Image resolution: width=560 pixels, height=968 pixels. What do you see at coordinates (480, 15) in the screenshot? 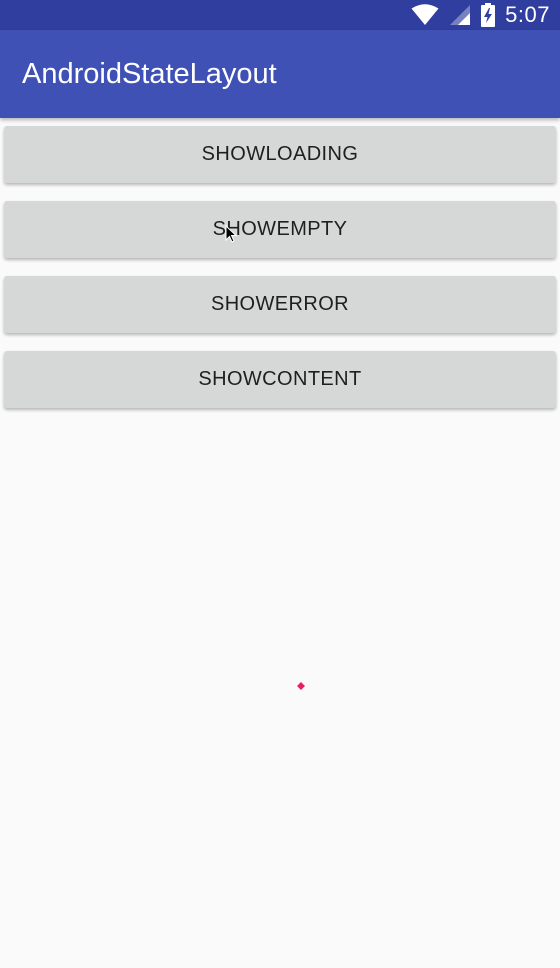
I see `status-icons: 5:07` at bounding box center [480, 15].